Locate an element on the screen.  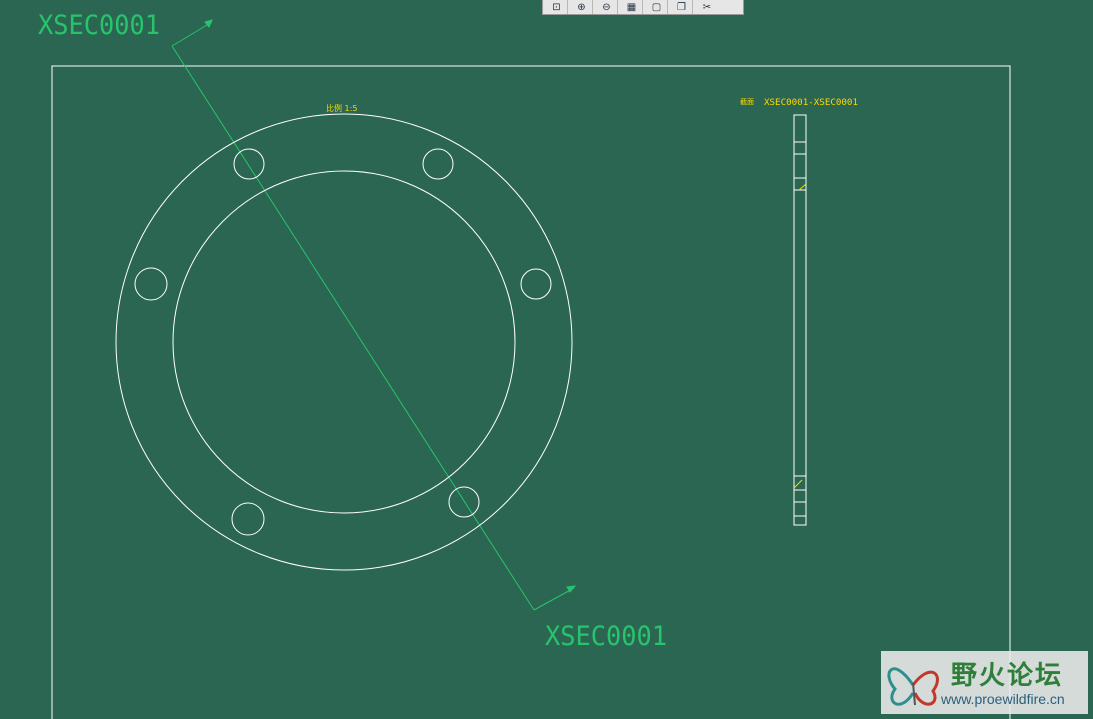
section-name-top: XSEC0001 is located at coordinates (99, 25).